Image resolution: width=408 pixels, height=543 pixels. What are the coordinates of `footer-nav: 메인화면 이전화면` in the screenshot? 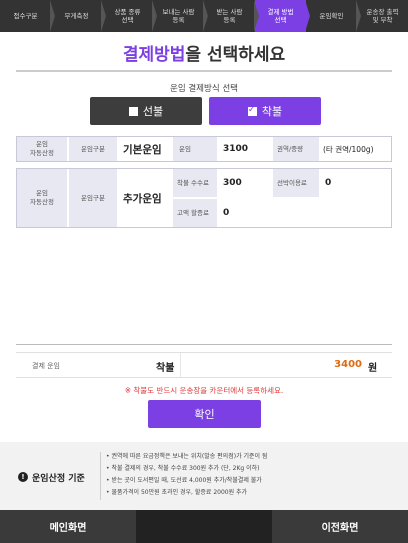 It's located at (204, 526).